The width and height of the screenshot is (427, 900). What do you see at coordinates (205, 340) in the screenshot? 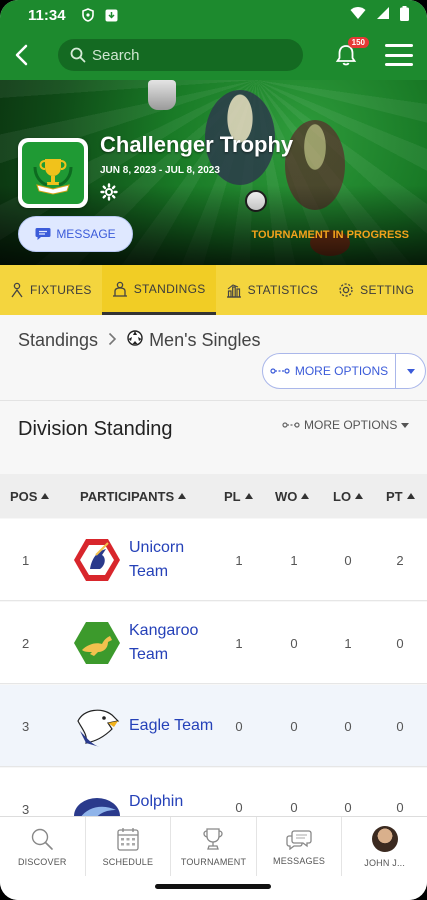
I see `breadcrumb-current: Men's Singles` at bounding box center [205, 340].